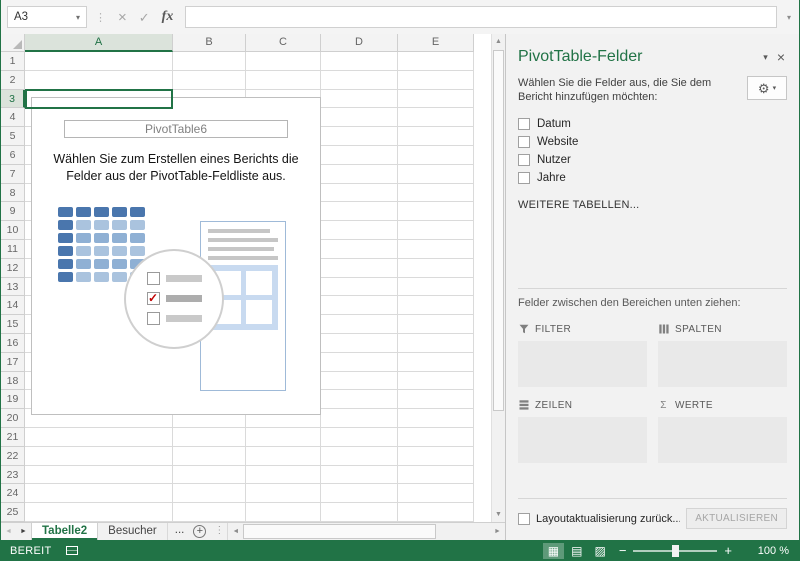  What do you see at coordinates (359, 212) in the screenshot?
I see `cell-D9` at bounding box center [359, 212].